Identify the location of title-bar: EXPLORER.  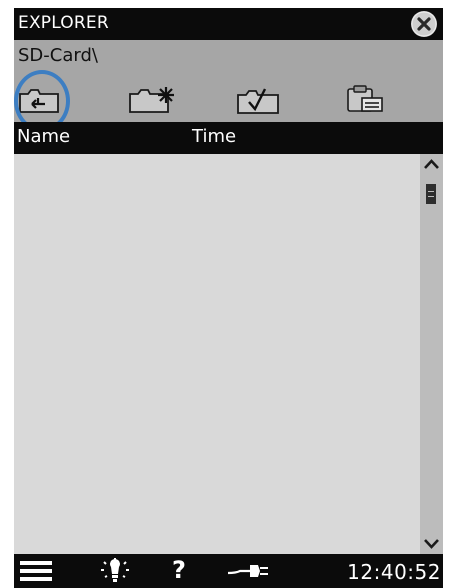
(228, 24).